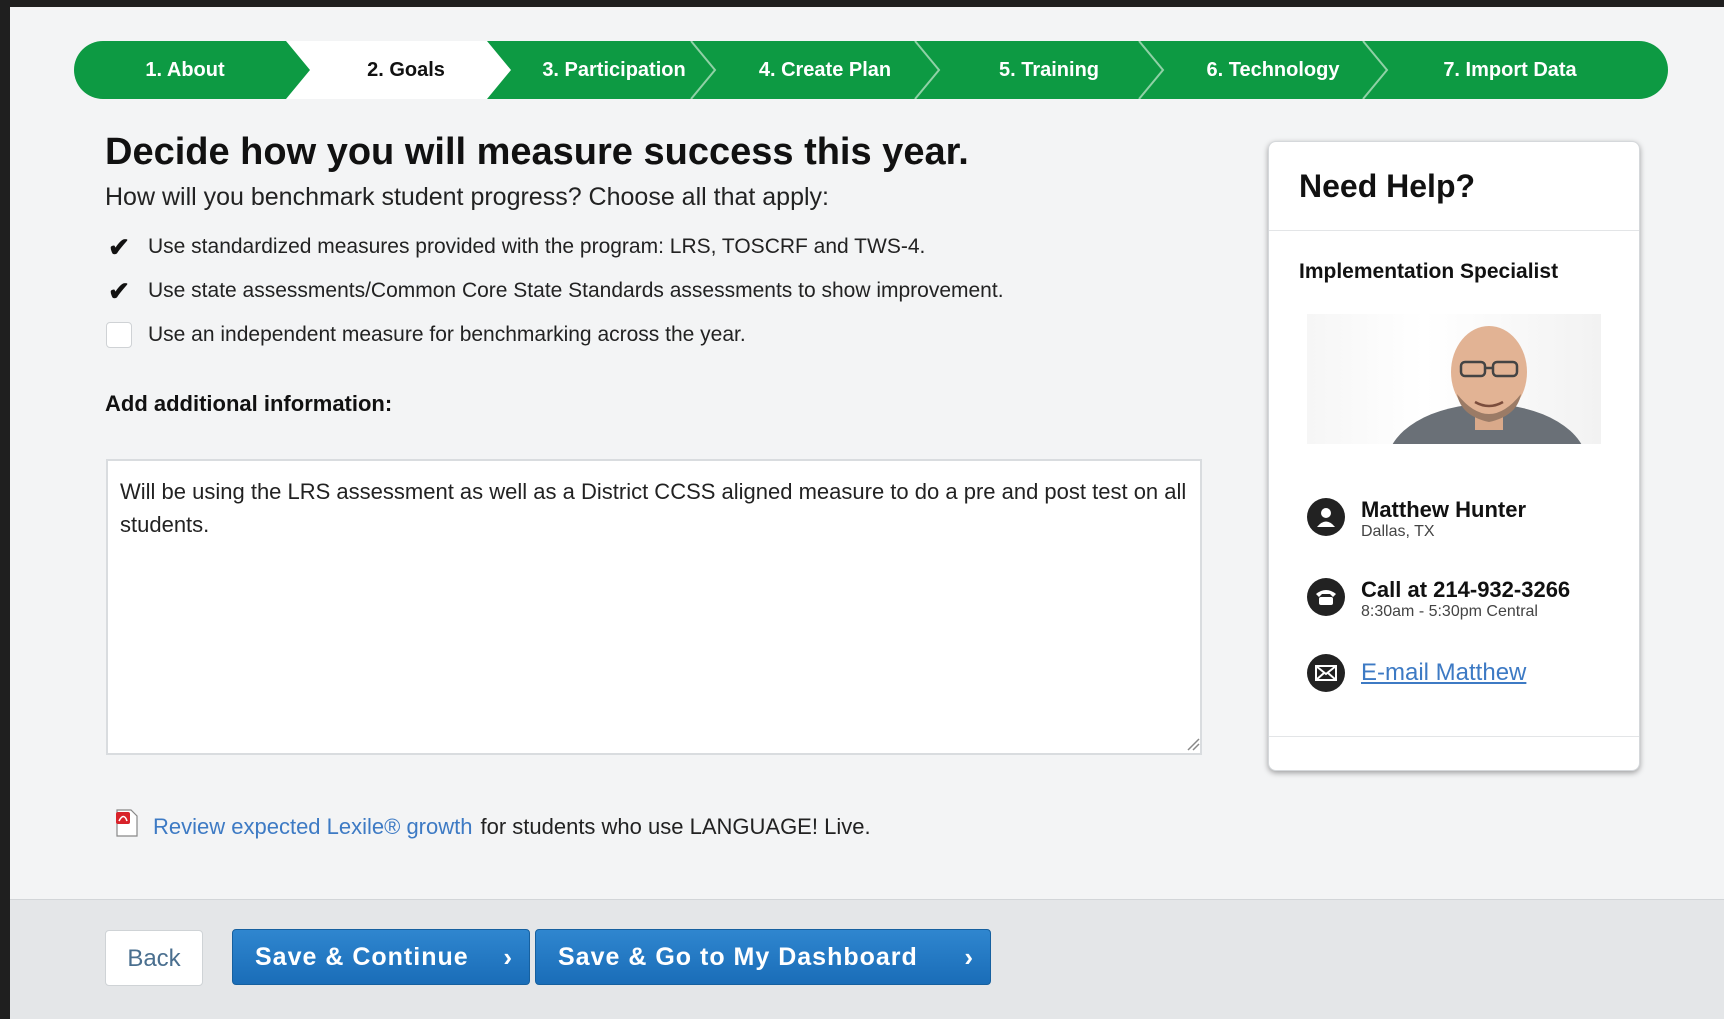  What do you see at coordinates (675, 826) in the screenshot?
I see `lexile-review-text: for students who use LANGUAGE! Live.` at bounding box center [675, 826].